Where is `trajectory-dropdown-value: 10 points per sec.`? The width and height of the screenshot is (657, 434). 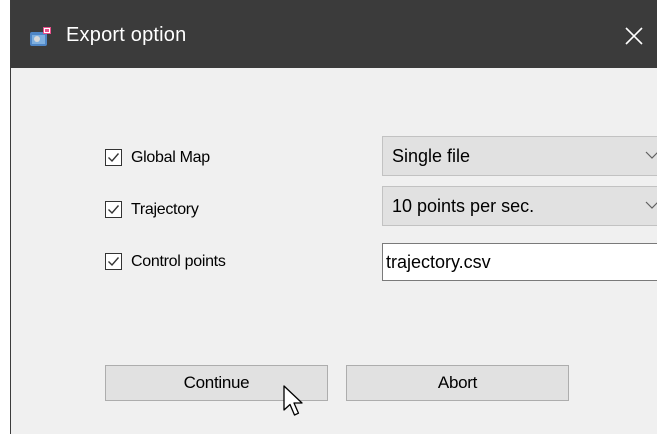 trajectory-dropdown-value: 10 points per sec. is located at coordinates (463, 206).